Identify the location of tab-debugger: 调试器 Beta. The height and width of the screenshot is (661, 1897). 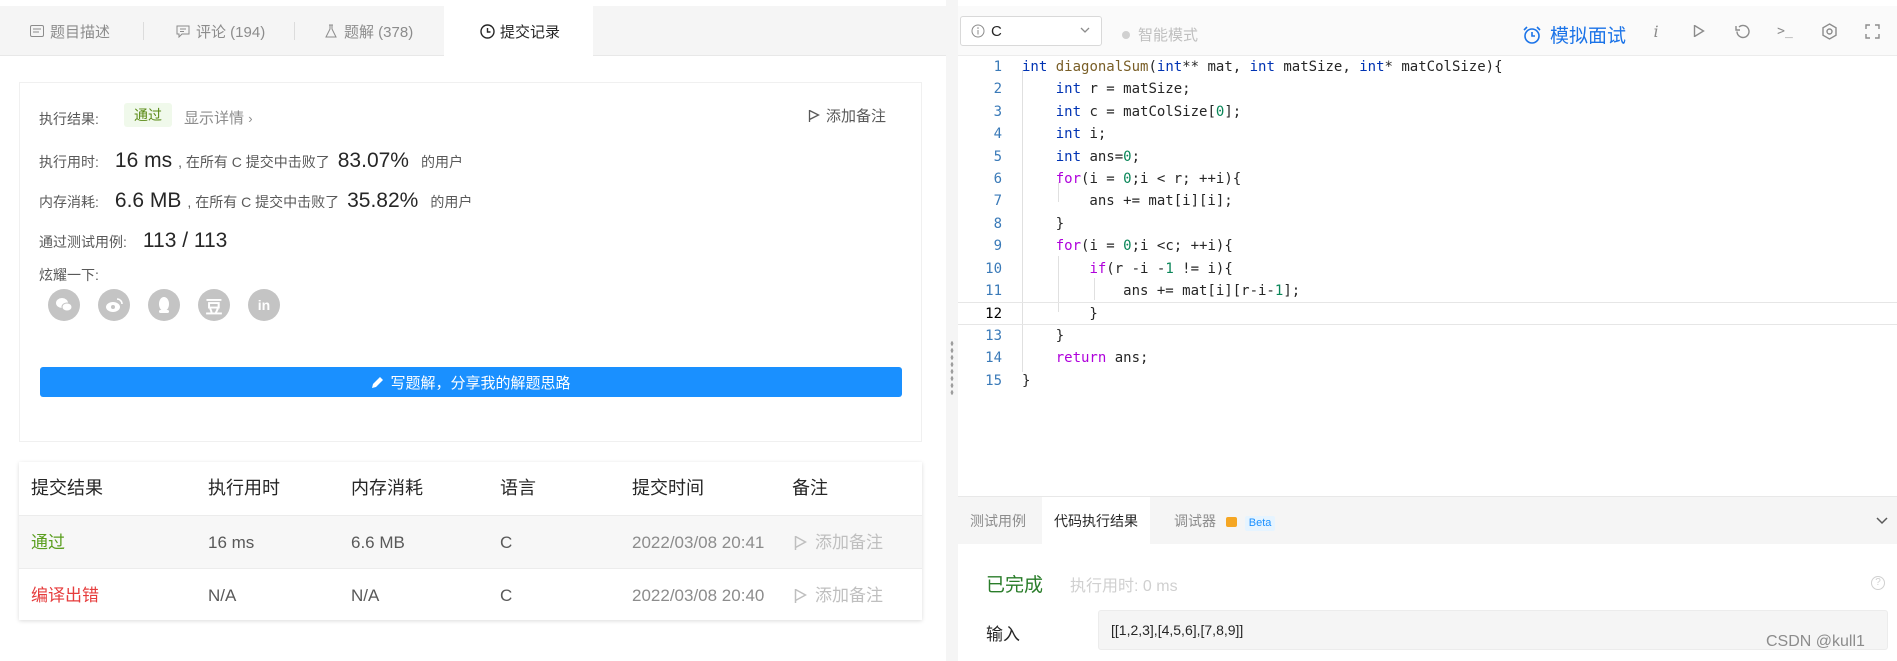
(1225, 521).